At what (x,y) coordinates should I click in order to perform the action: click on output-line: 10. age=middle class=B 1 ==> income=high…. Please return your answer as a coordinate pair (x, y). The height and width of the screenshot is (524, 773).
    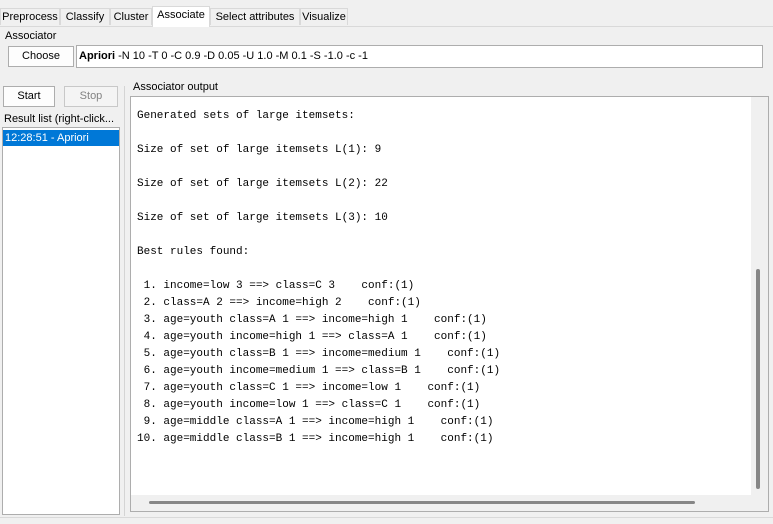
    Looking at the image, I should click on (315, 439).